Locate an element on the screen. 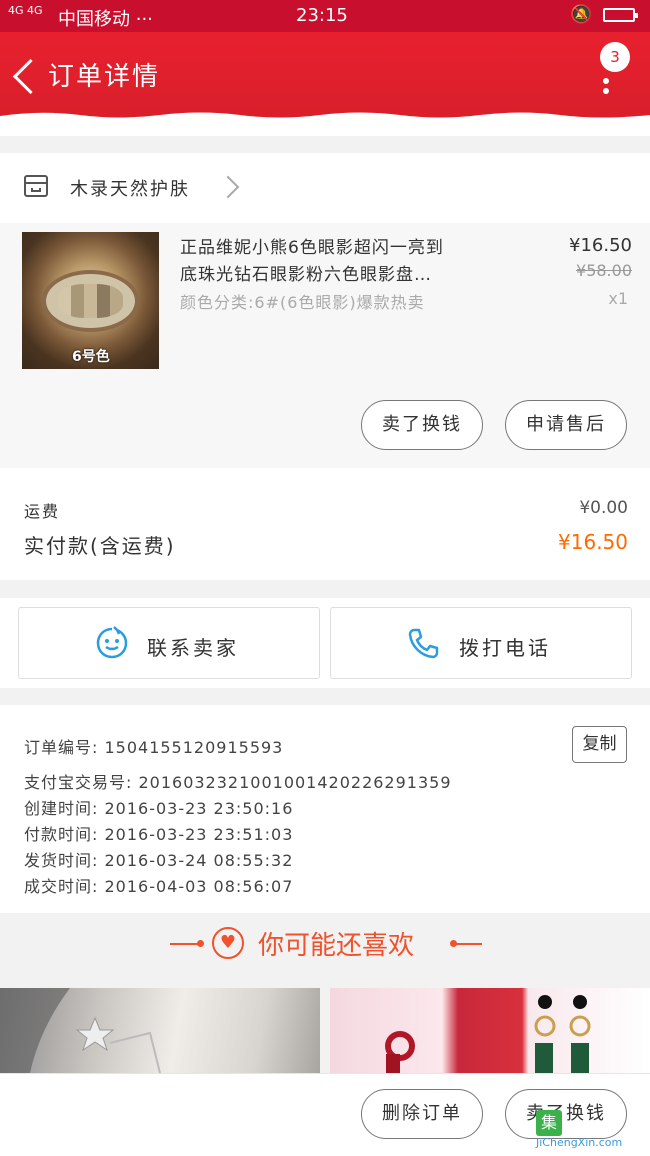  paid-time: 付款时间: 2016-03-23 23:51:03 is located at coordinates (159, 834).